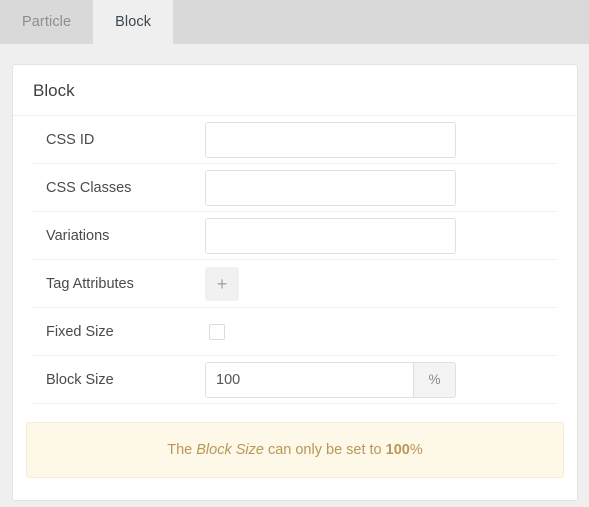 The image size is (589, 507). I want to click on tab-block: Block, so click(133, 22).